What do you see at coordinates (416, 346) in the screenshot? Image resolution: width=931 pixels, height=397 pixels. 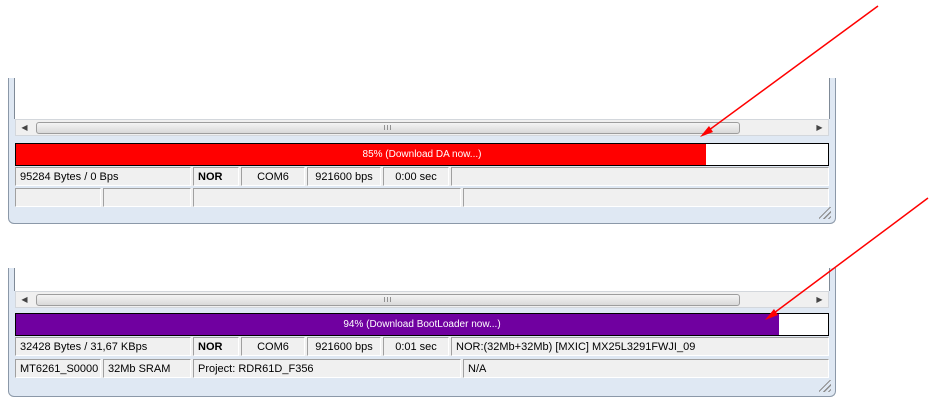 I see `elapsed-time: 0:01 sec` at bounding box center [416, 346].